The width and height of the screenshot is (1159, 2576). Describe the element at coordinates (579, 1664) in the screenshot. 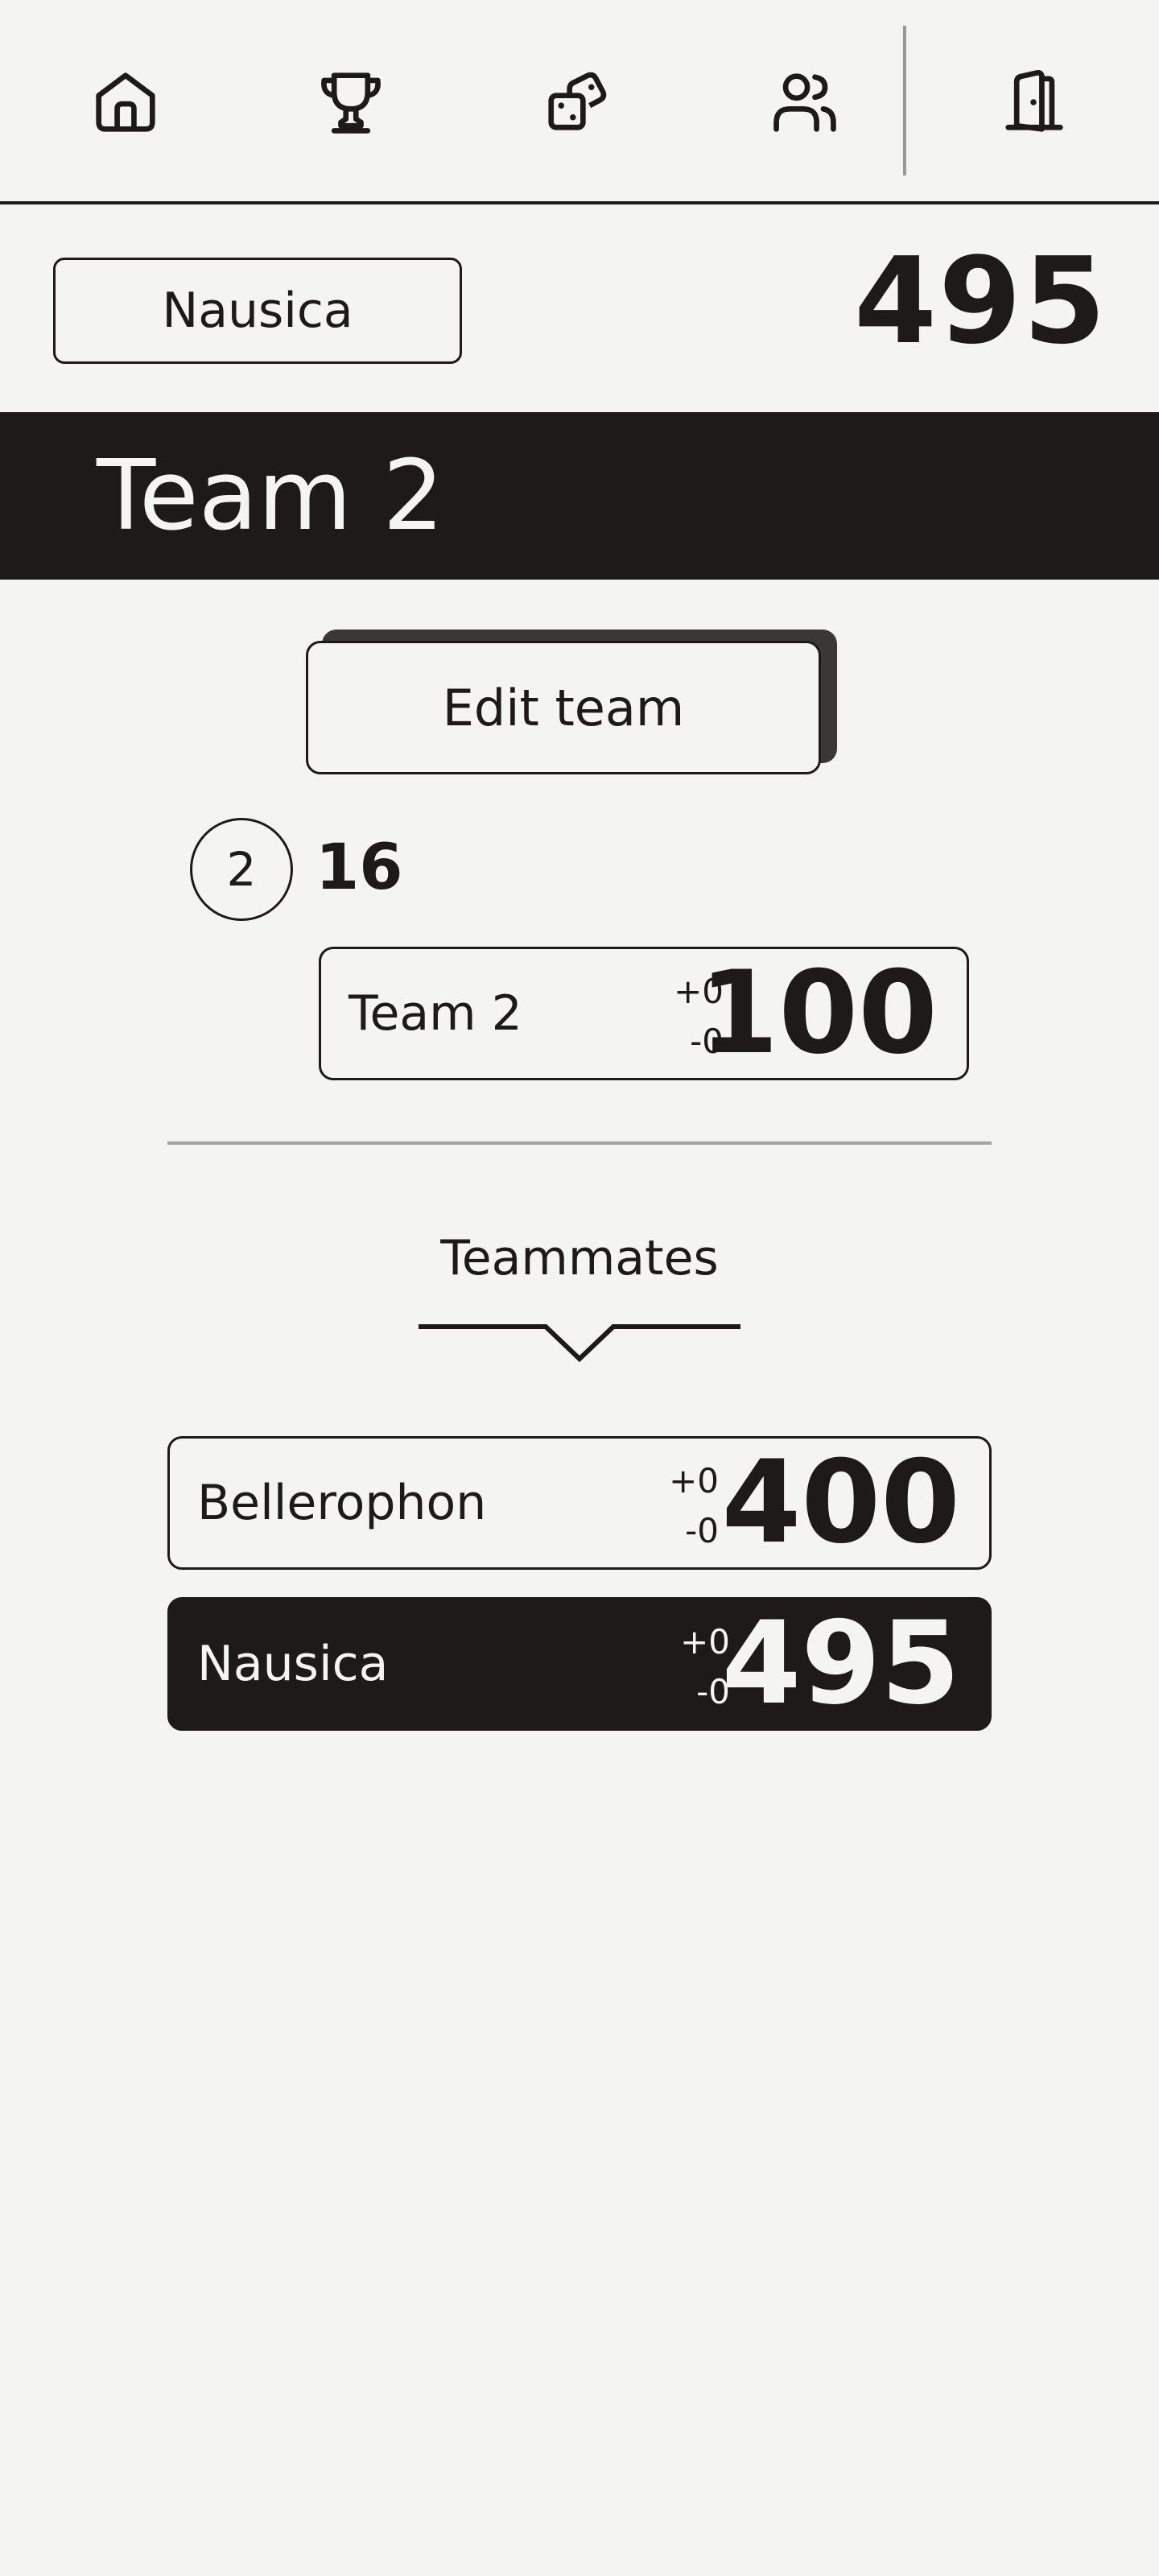

I see `teammate-card-current: Nausica +0 -0 495` at that location.